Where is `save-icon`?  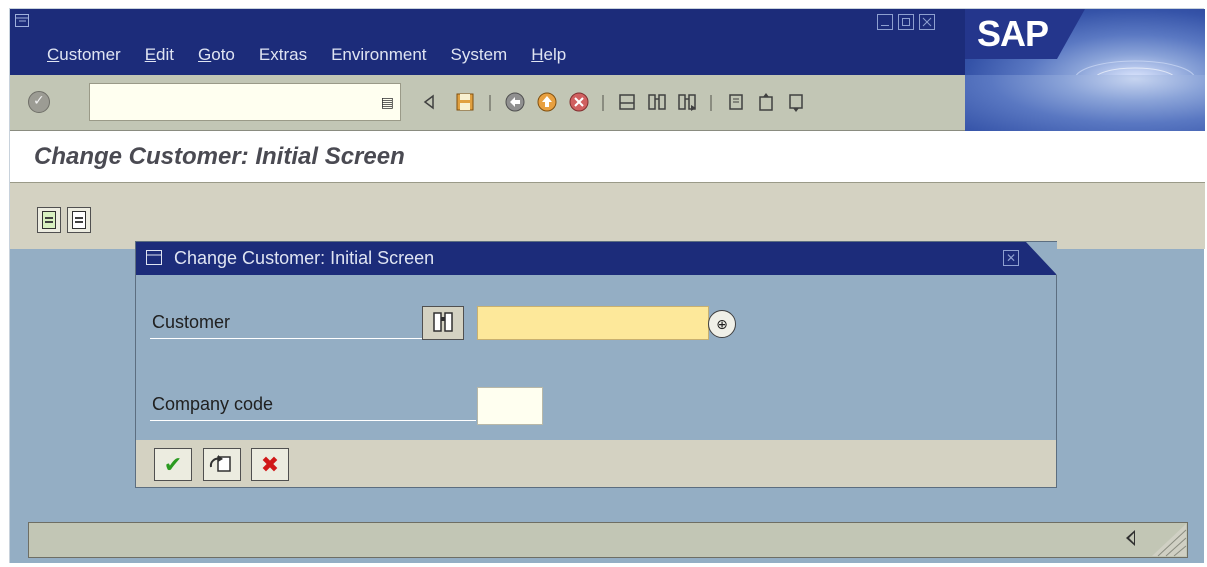 save-icon is located at coordinates (465, 102).